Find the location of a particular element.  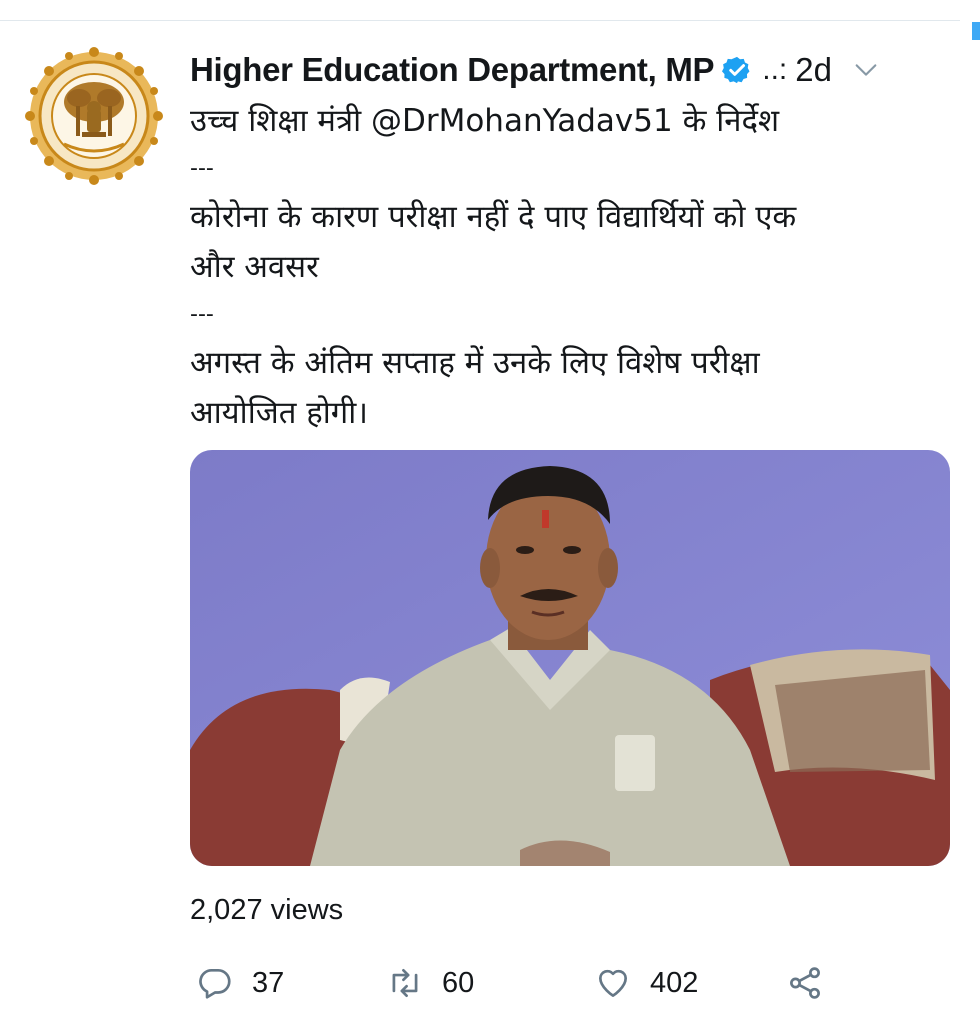

reply-icon is located at coordinates (215, 983).